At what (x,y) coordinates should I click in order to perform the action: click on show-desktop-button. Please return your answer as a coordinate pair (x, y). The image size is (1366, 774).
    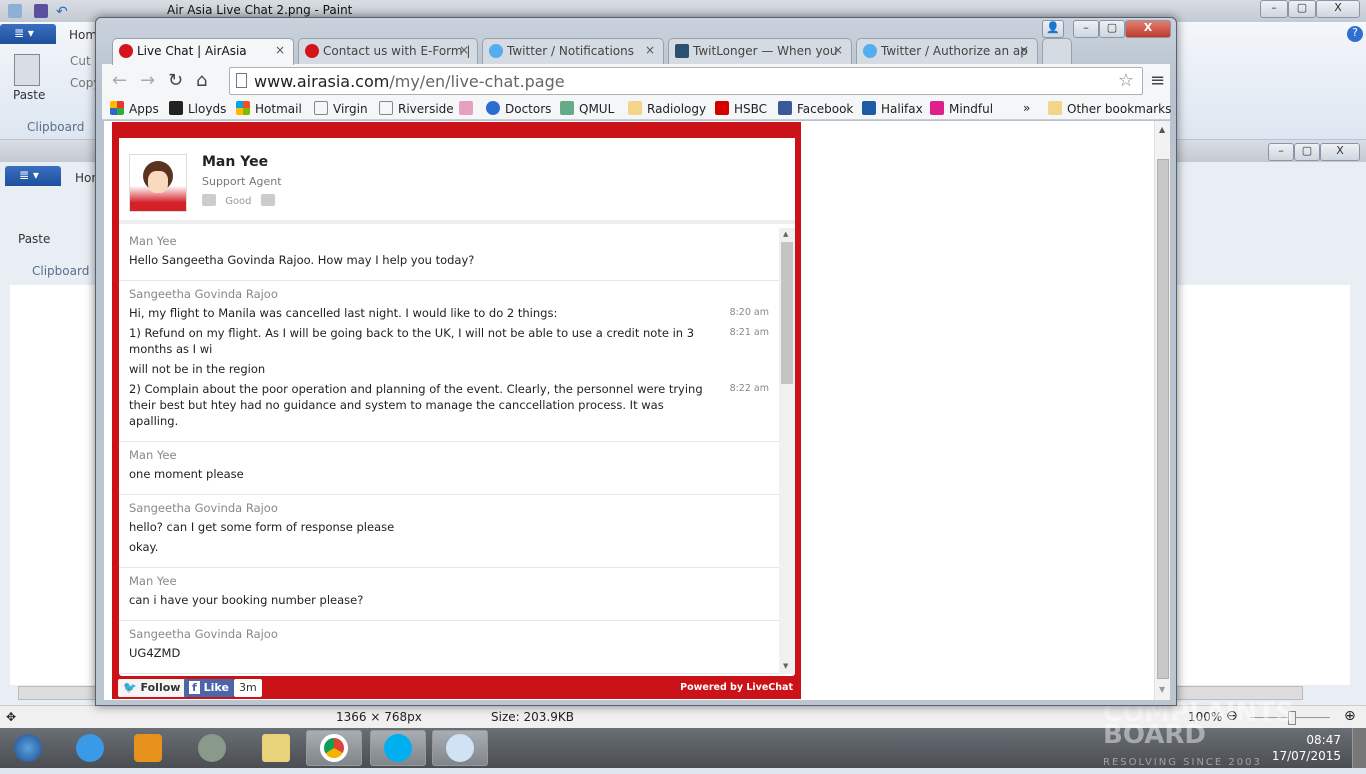
    Looking at the image, I should click on (1359, 748).